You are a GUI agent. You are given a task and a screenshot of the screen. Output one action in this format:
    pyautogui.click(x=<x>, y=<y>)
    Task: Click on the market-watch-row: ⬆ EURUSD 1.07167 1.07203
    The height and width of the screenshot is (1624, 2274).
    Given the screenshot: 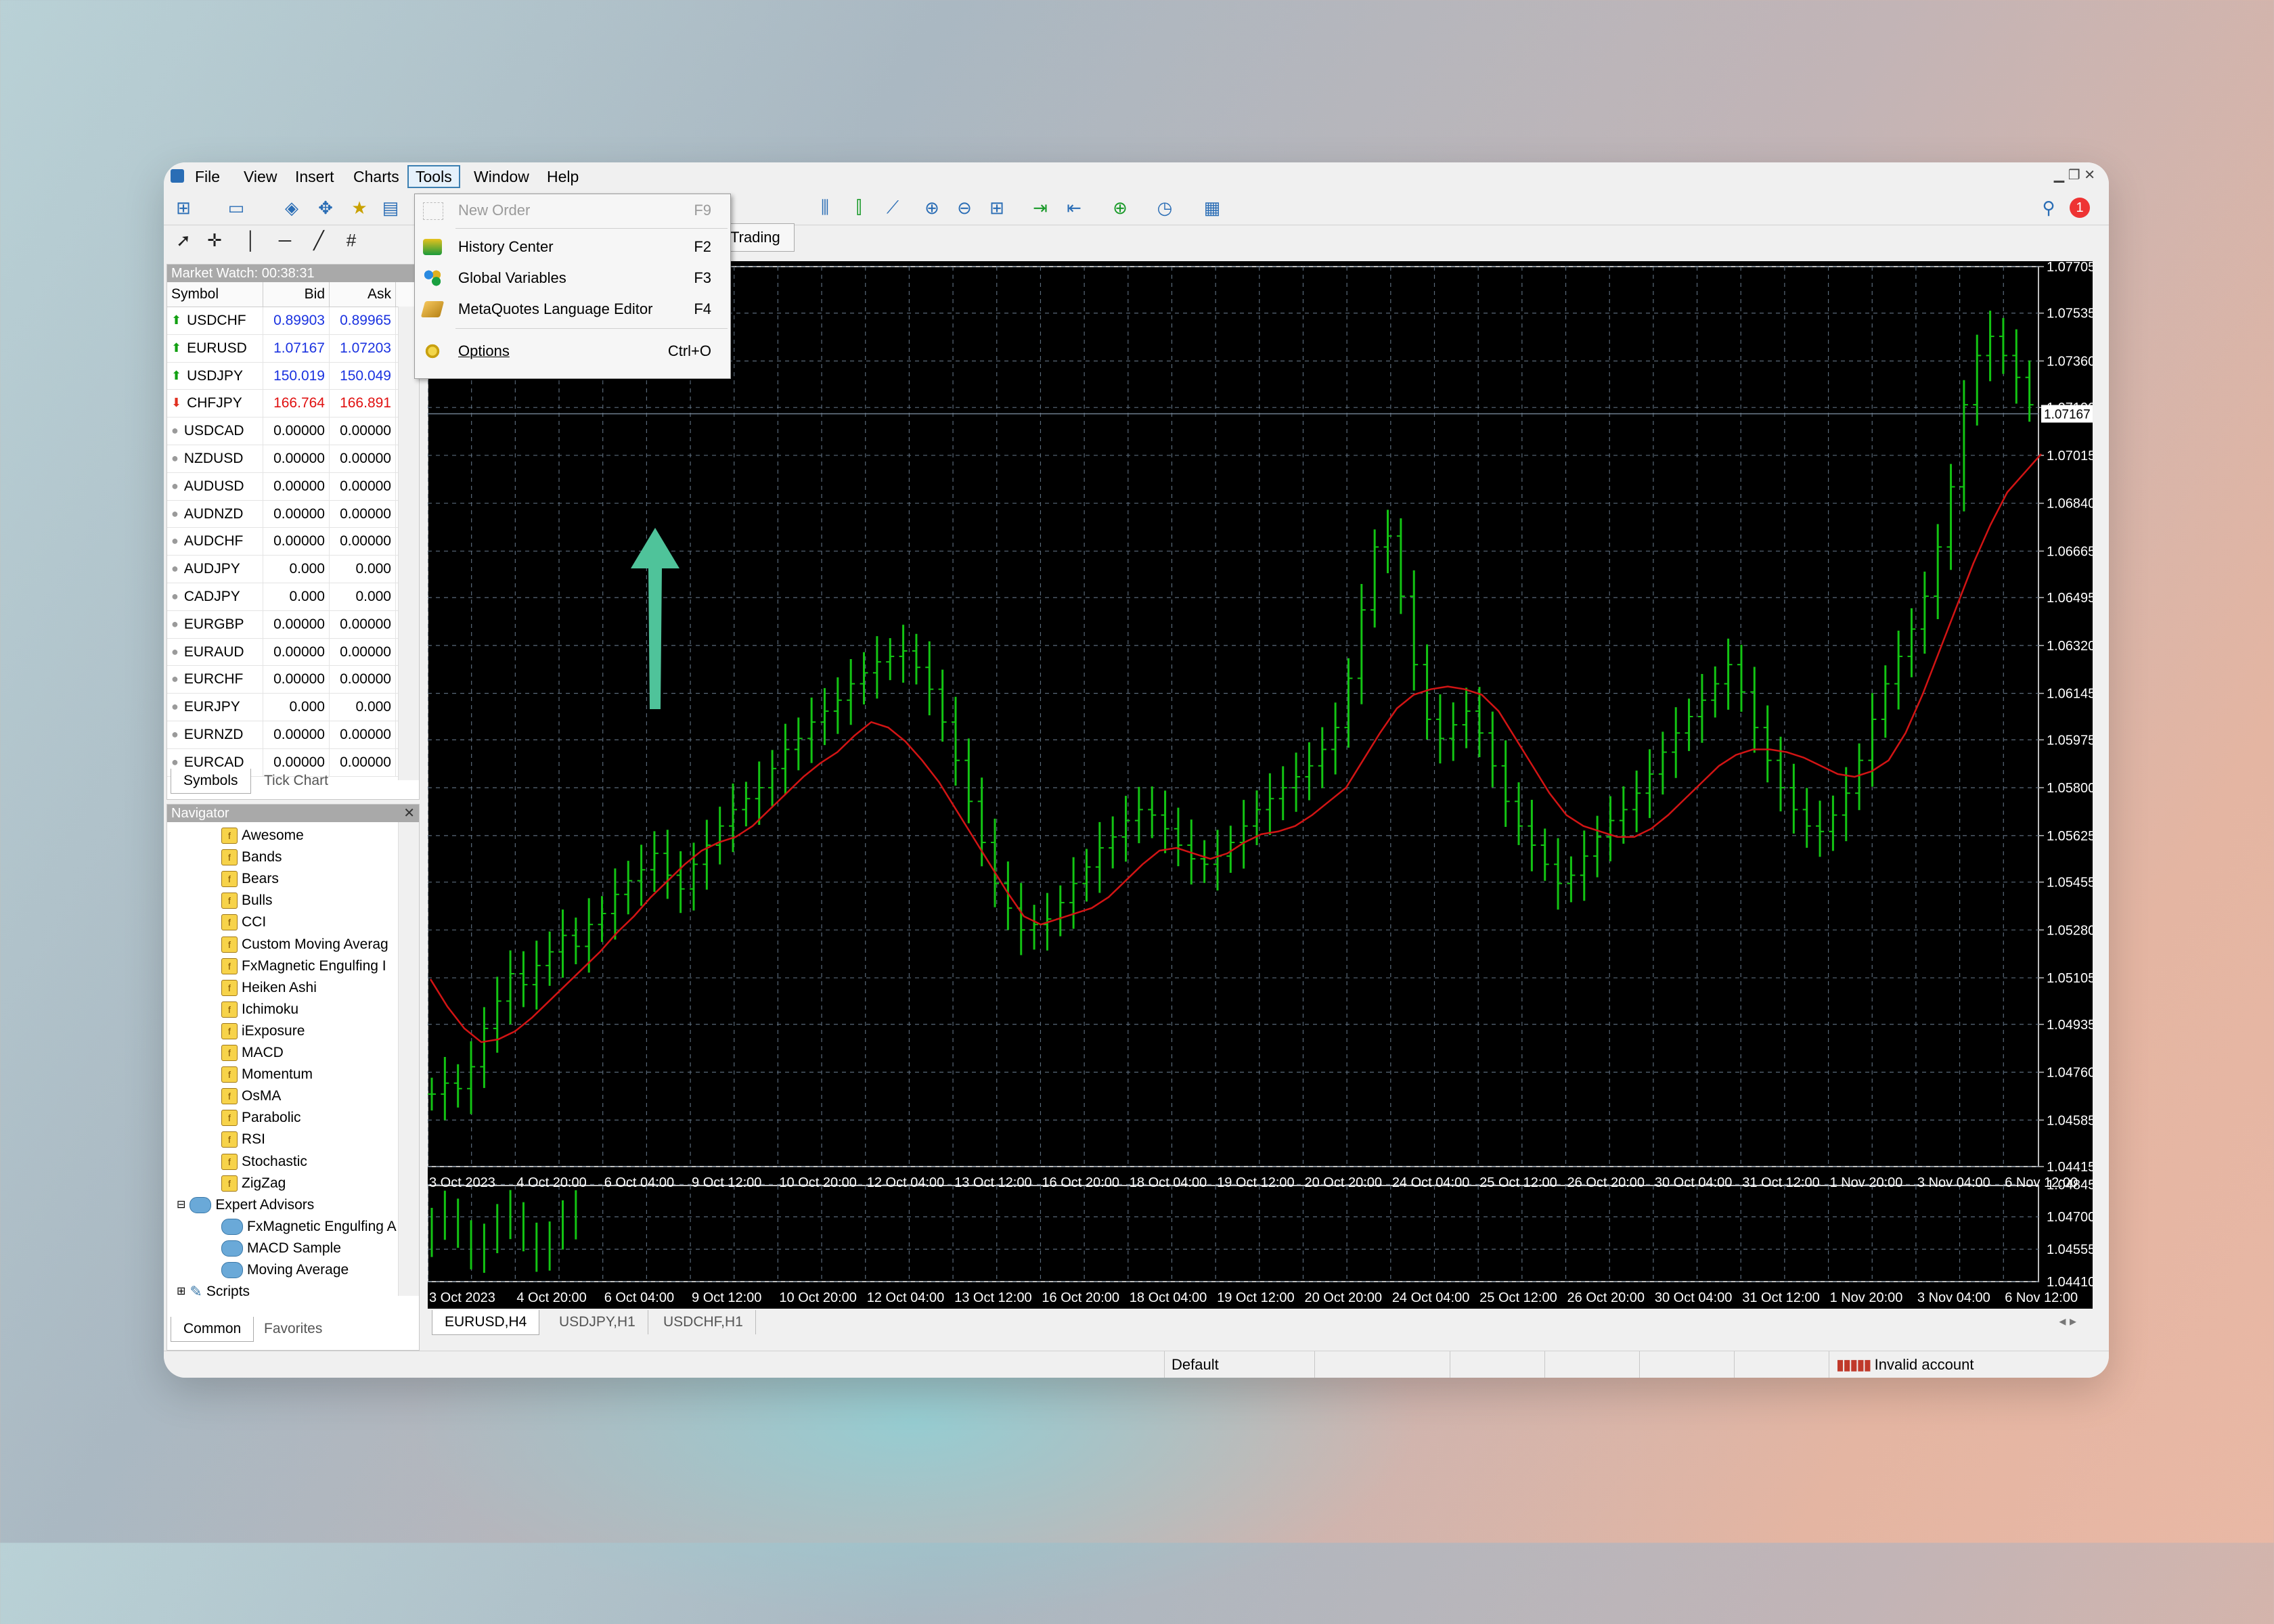 What is the action you would take?
    pyautogui.click(x=293, y=348)
    